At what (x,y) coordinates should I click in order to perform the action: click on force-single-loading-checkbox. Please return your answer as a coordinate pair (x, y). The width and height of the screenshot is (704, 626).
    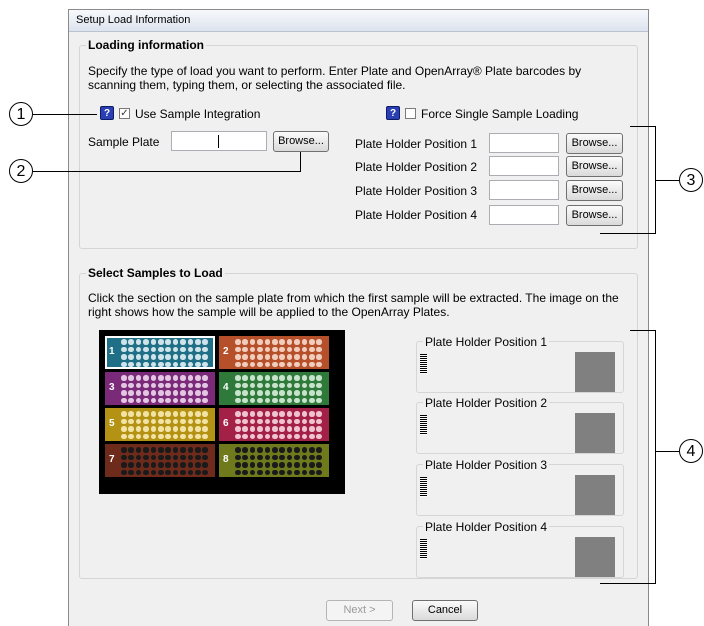
    Looking at the image, I should click on (410, 113).